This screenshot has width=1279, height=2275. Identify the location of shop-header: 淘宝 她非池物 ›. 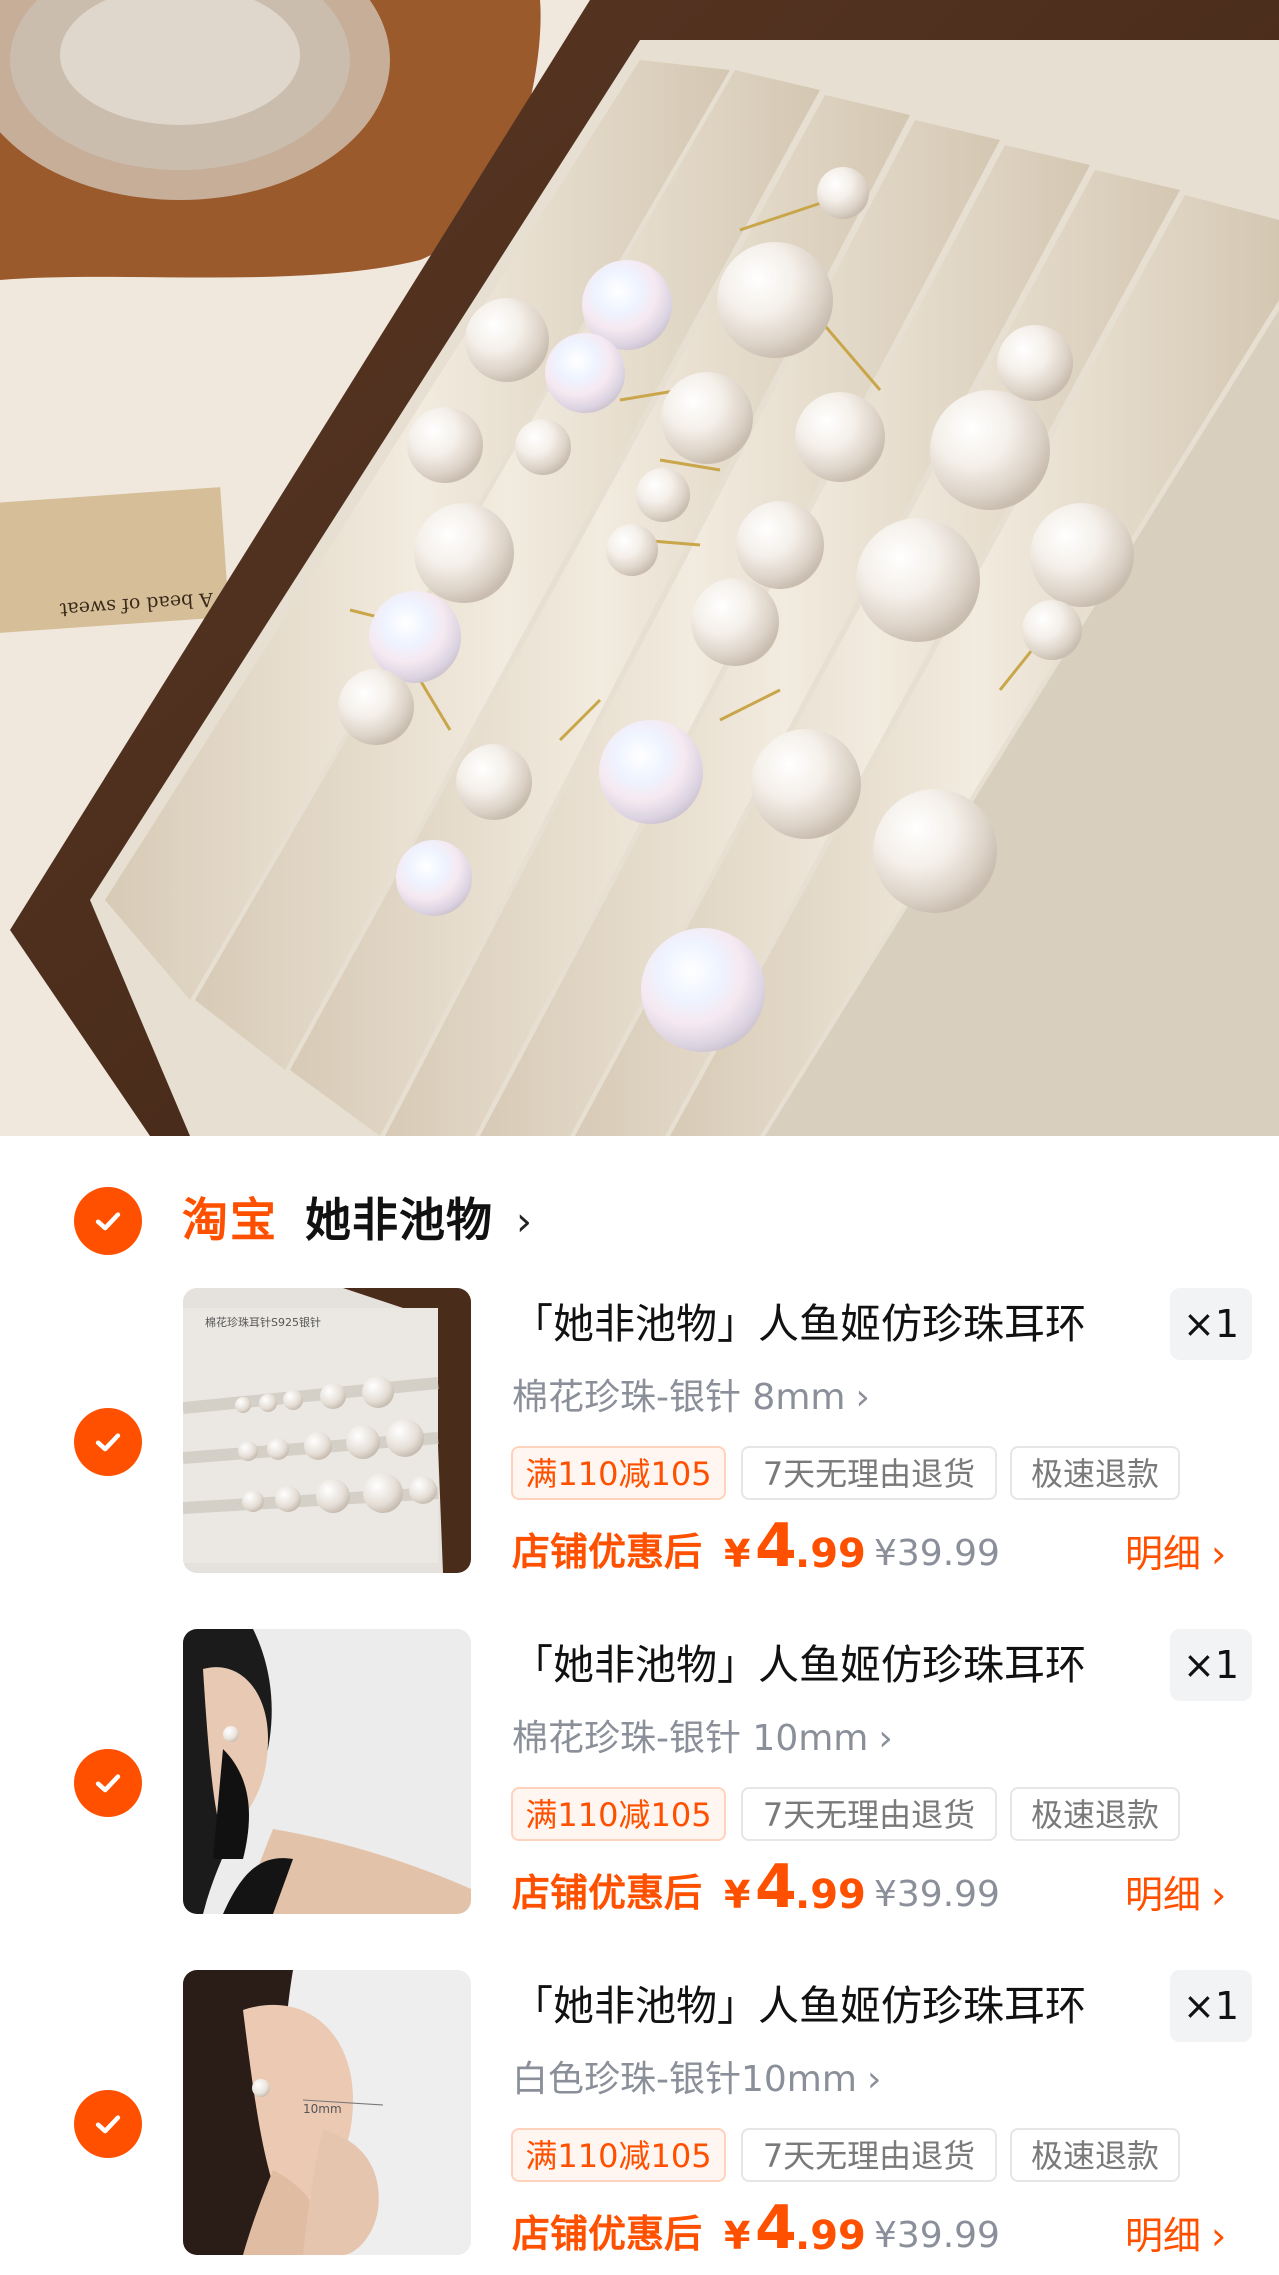
(639, 1221).